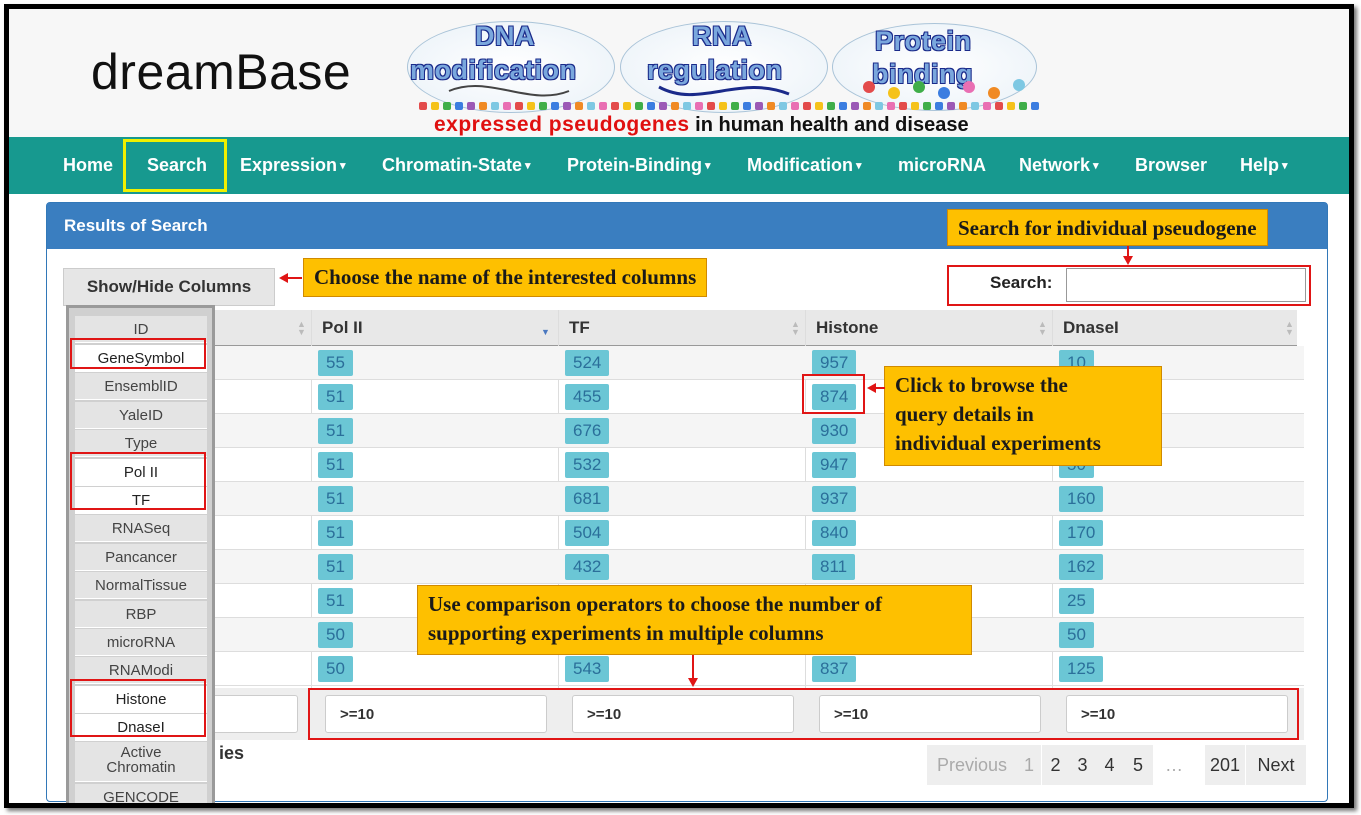  What do you see at coordinates (141, 415) in the screenshot?
I see `column-option-yaleid: YaleID` at bounding box center [141, 415].